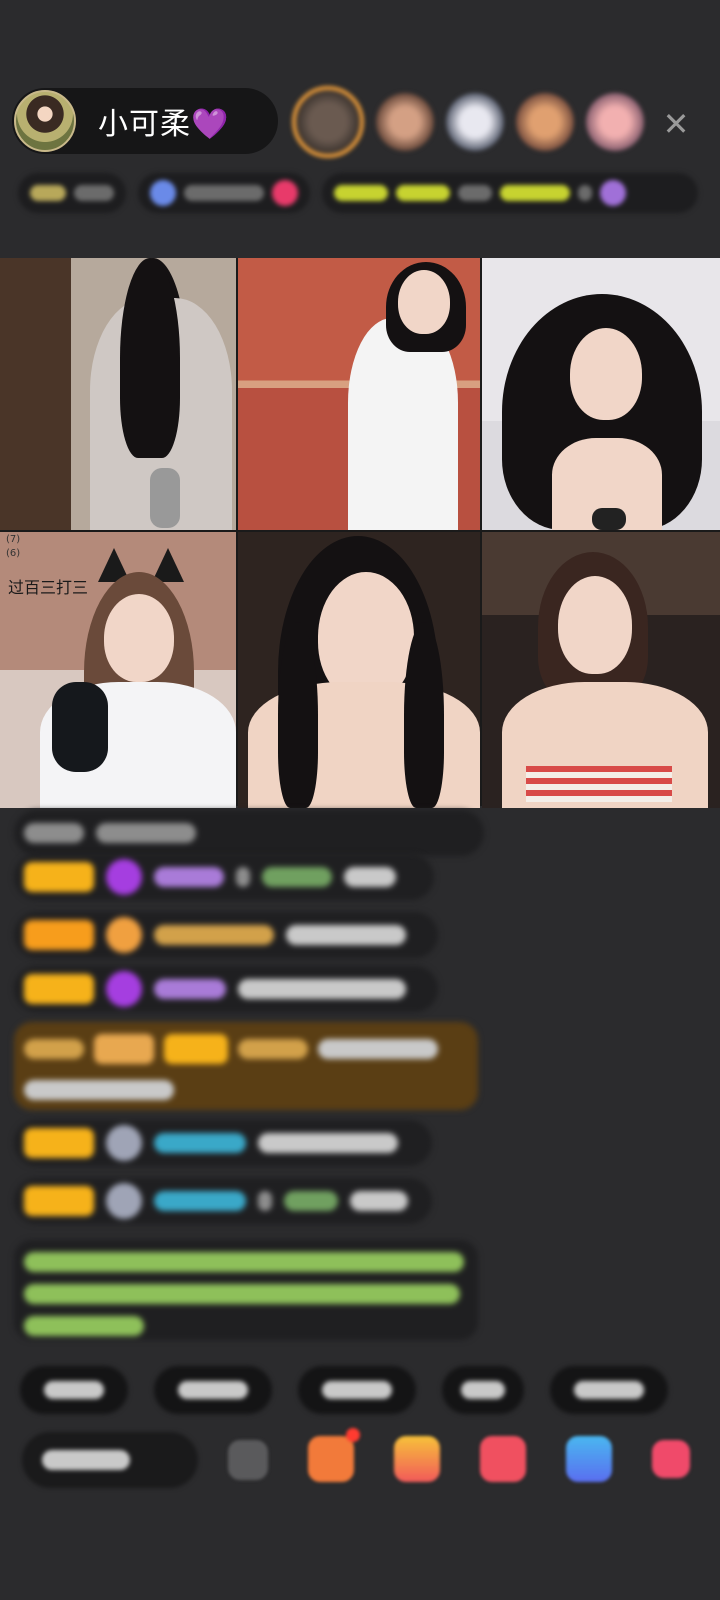 Image resolution: width=720 pixels, height=1600 pixels. Describe the element at coordinates (45, 121) in the screenshot. I see `host-avatar` at that location.